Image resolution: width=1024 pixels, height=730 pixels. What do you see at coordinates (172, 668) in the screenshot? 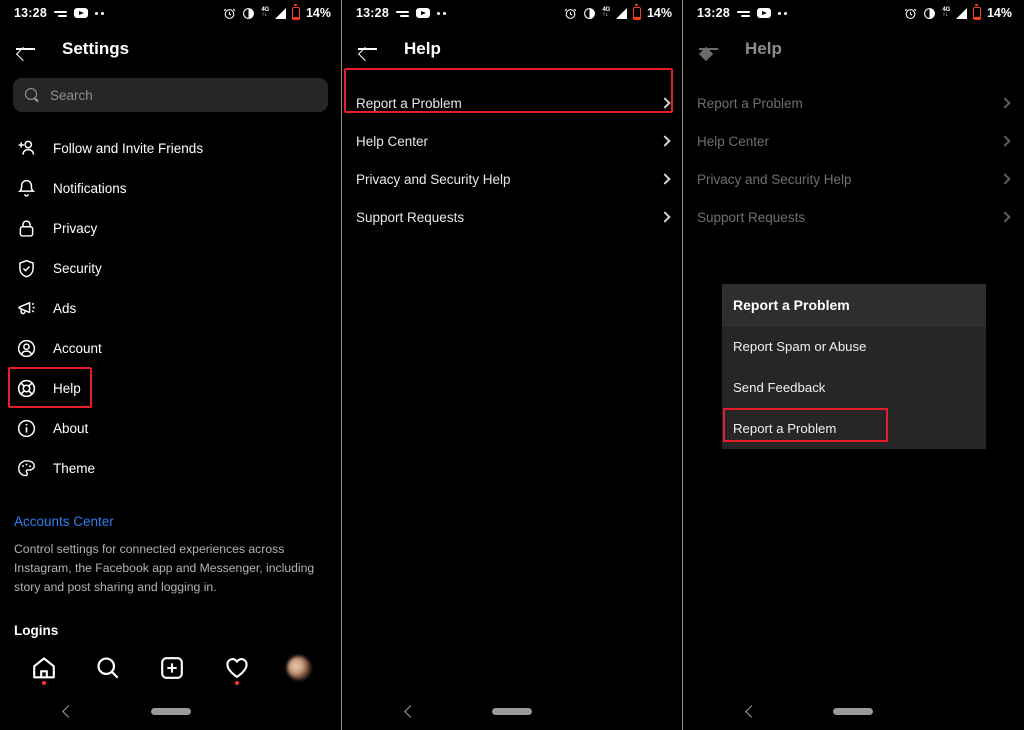
I see `nav-create-button` at bounding box center [172, 668].